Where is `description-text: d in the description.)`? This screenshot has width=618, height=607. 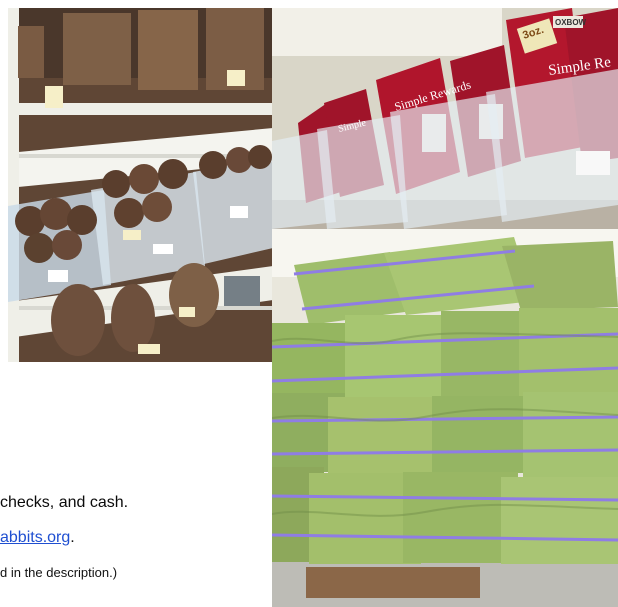 description-text: d in the description.) is located at coordinates (59, 572).